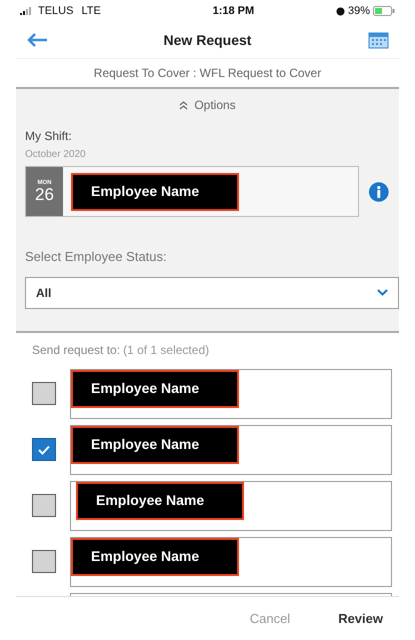 The image size is (415, 640). Describe the element at coordinates (96, 257) in the screenshot. I see `status-label: Select Employee Status:` at that location.